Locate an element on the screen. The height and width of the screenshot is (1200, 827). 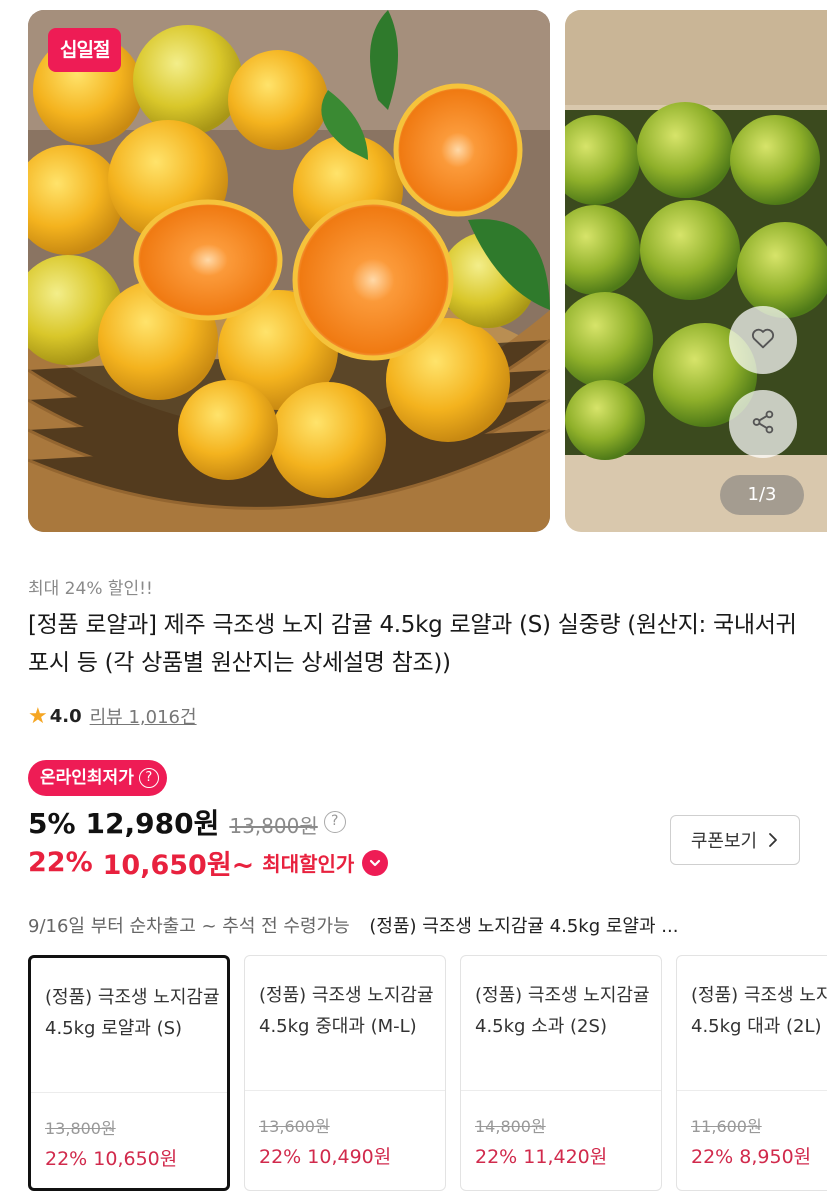
promo-badge: 십일절 is located at coordinates (85, 50).